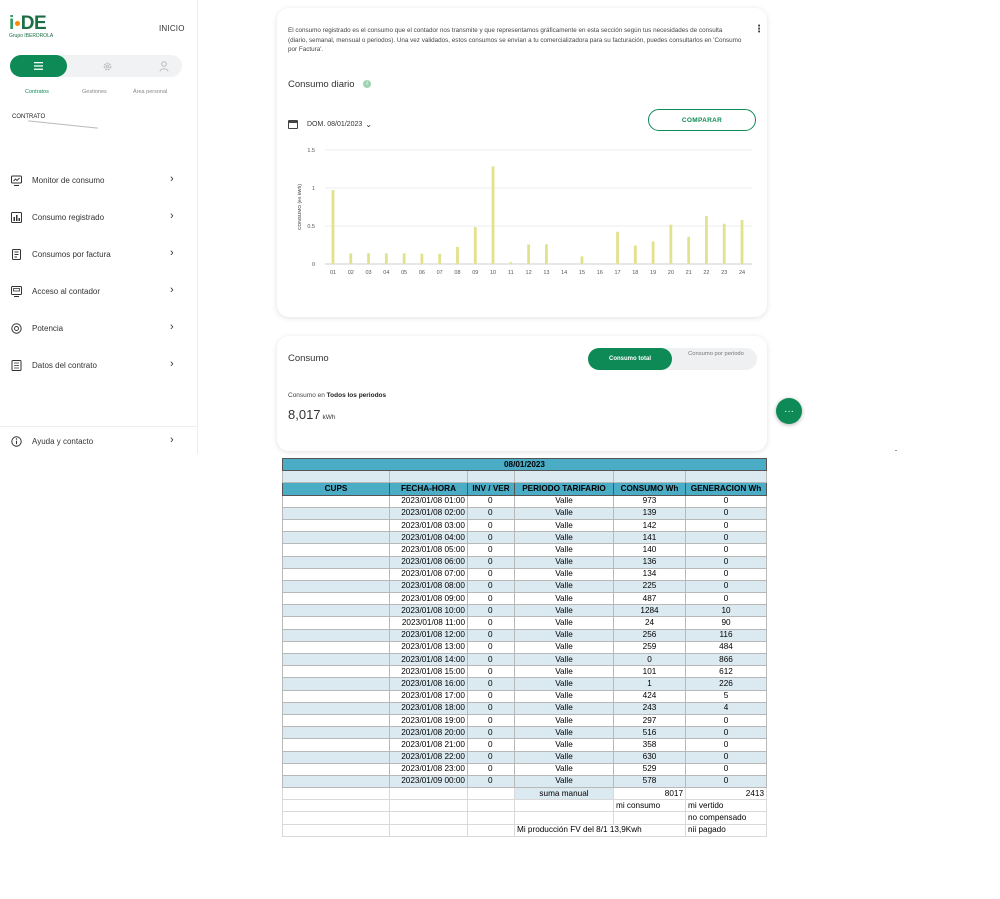  Describe the element at coordinates (649, 635) in the screenshot. I see `table-cell: 256` at that location.